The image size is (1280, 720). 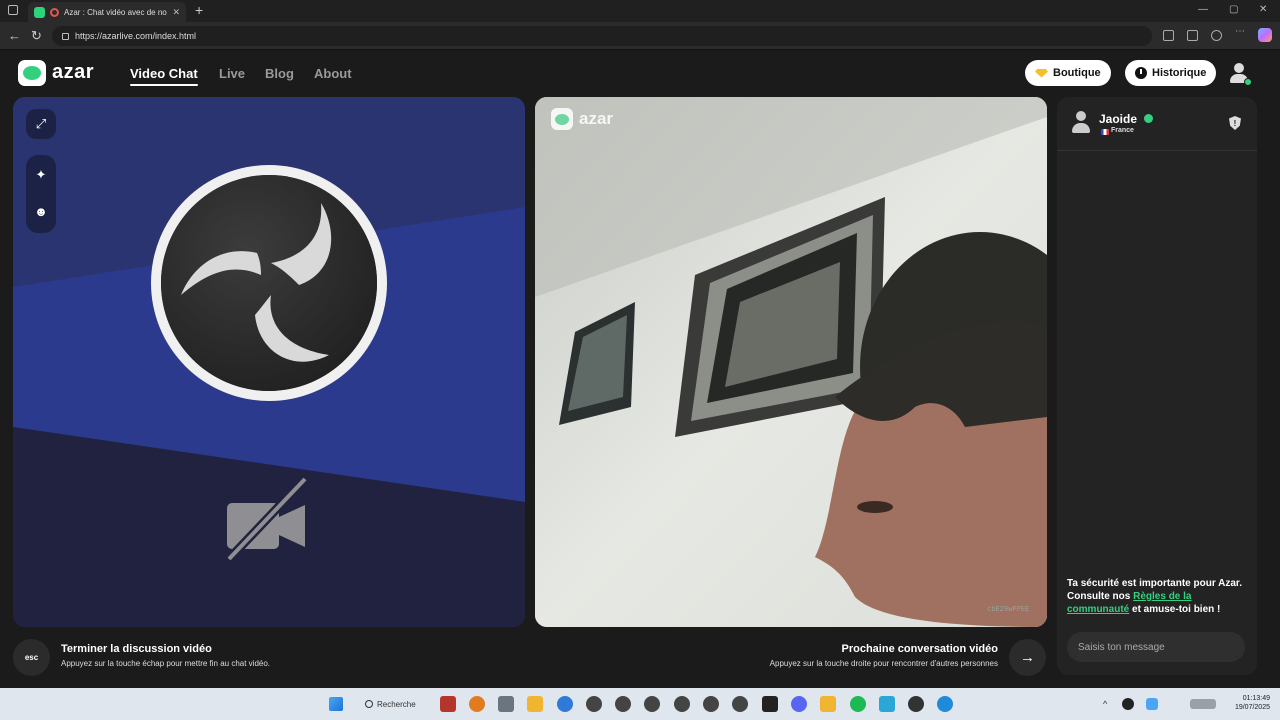 I want to click on boutique-button: Boutique, so click(x=1068, y=73).